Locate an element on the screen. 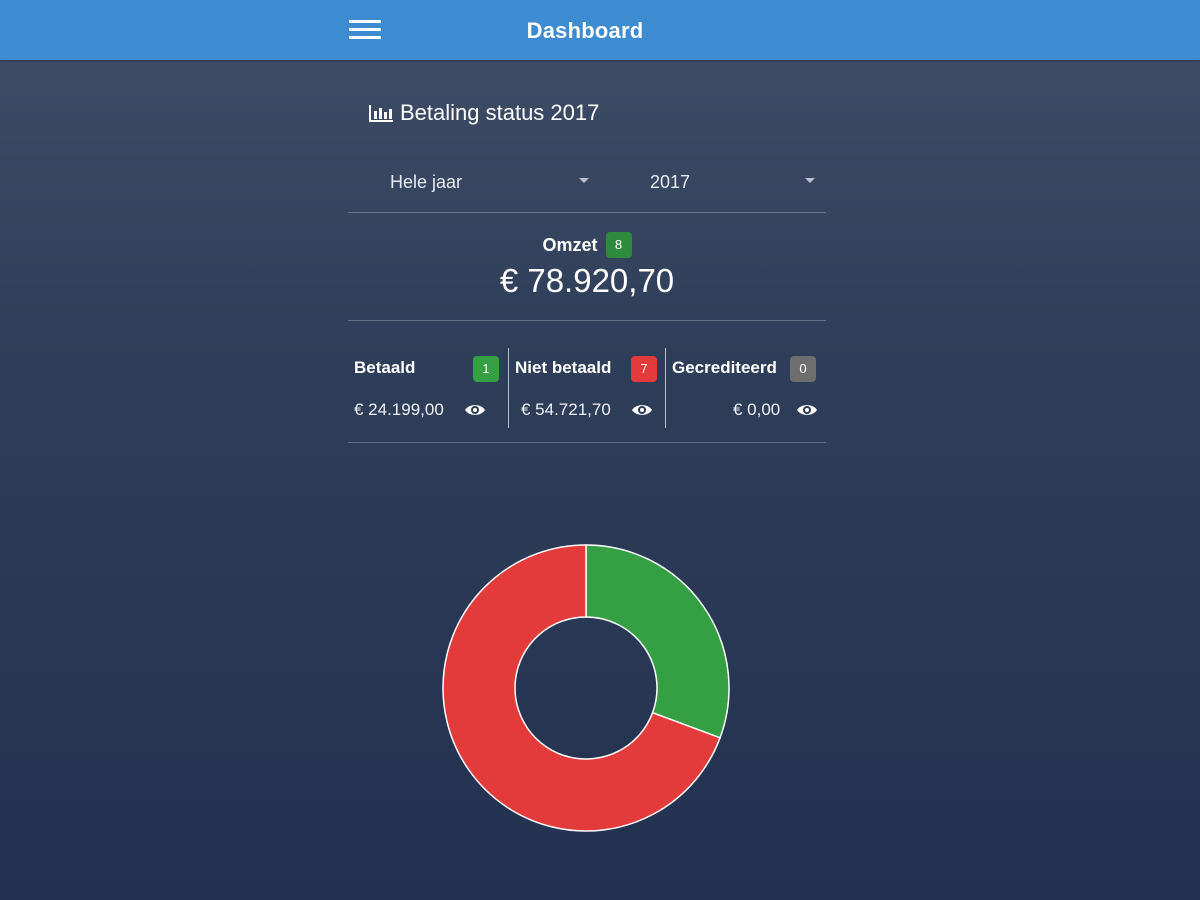 This screenshot has width=1200, height=900. donut-chart is located at coordinates (586, 688).